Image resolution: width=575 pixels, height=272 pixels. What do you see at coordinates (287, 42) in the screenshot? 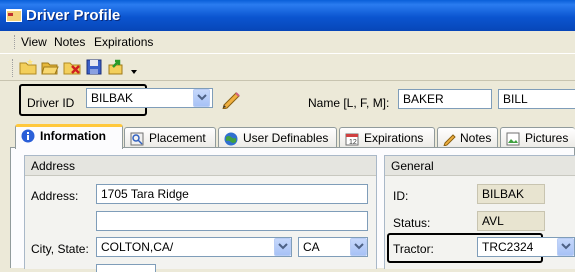
I see `menu-bar: View Notes Expirations` at bounding box center [287, 42].